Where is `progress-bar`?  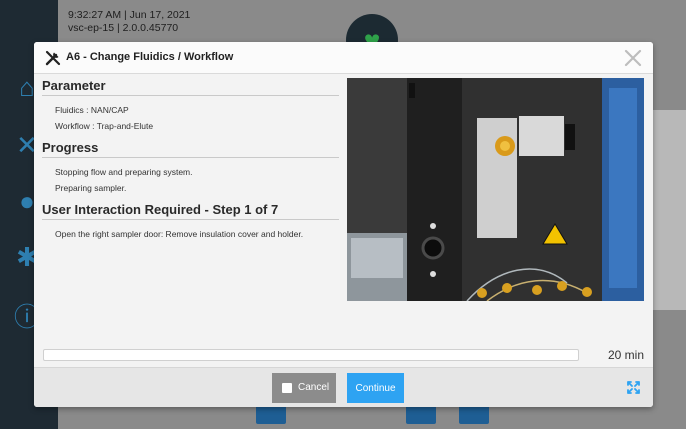 progress-bar is located at coordinates (311, 355).